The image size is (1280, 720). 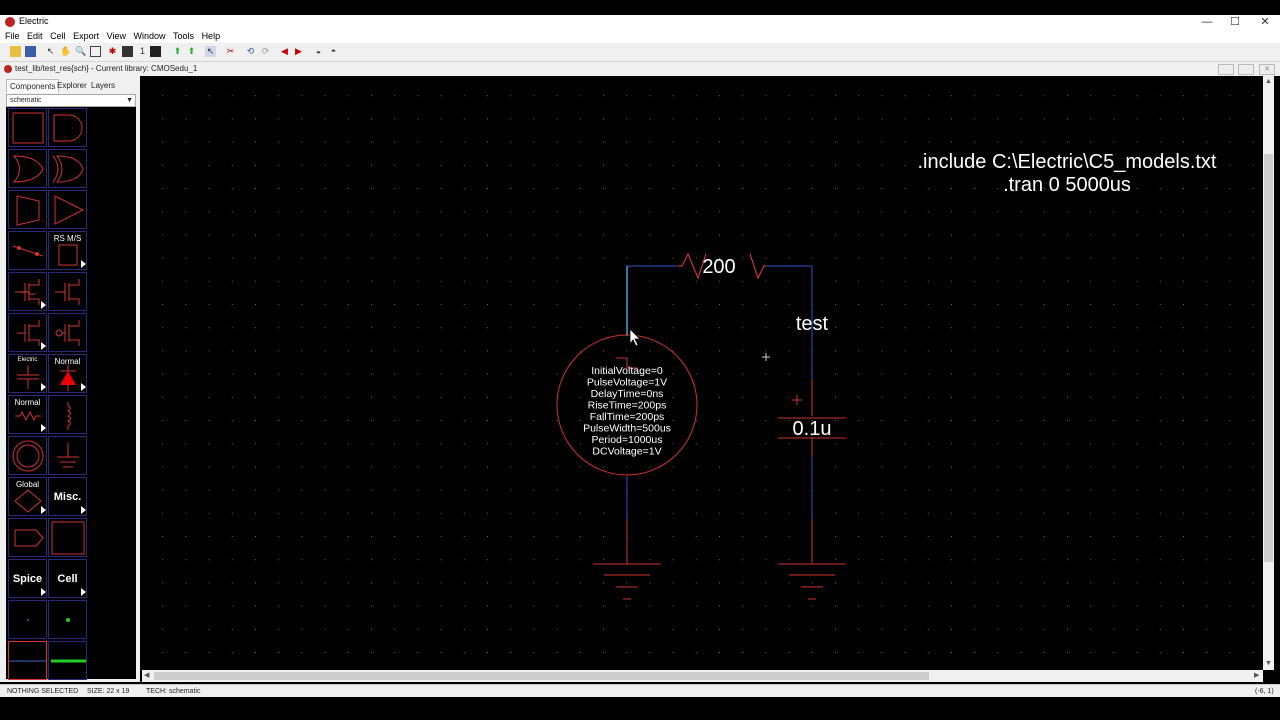 I want to click on palette-inductor, so click(x=67, y=414).